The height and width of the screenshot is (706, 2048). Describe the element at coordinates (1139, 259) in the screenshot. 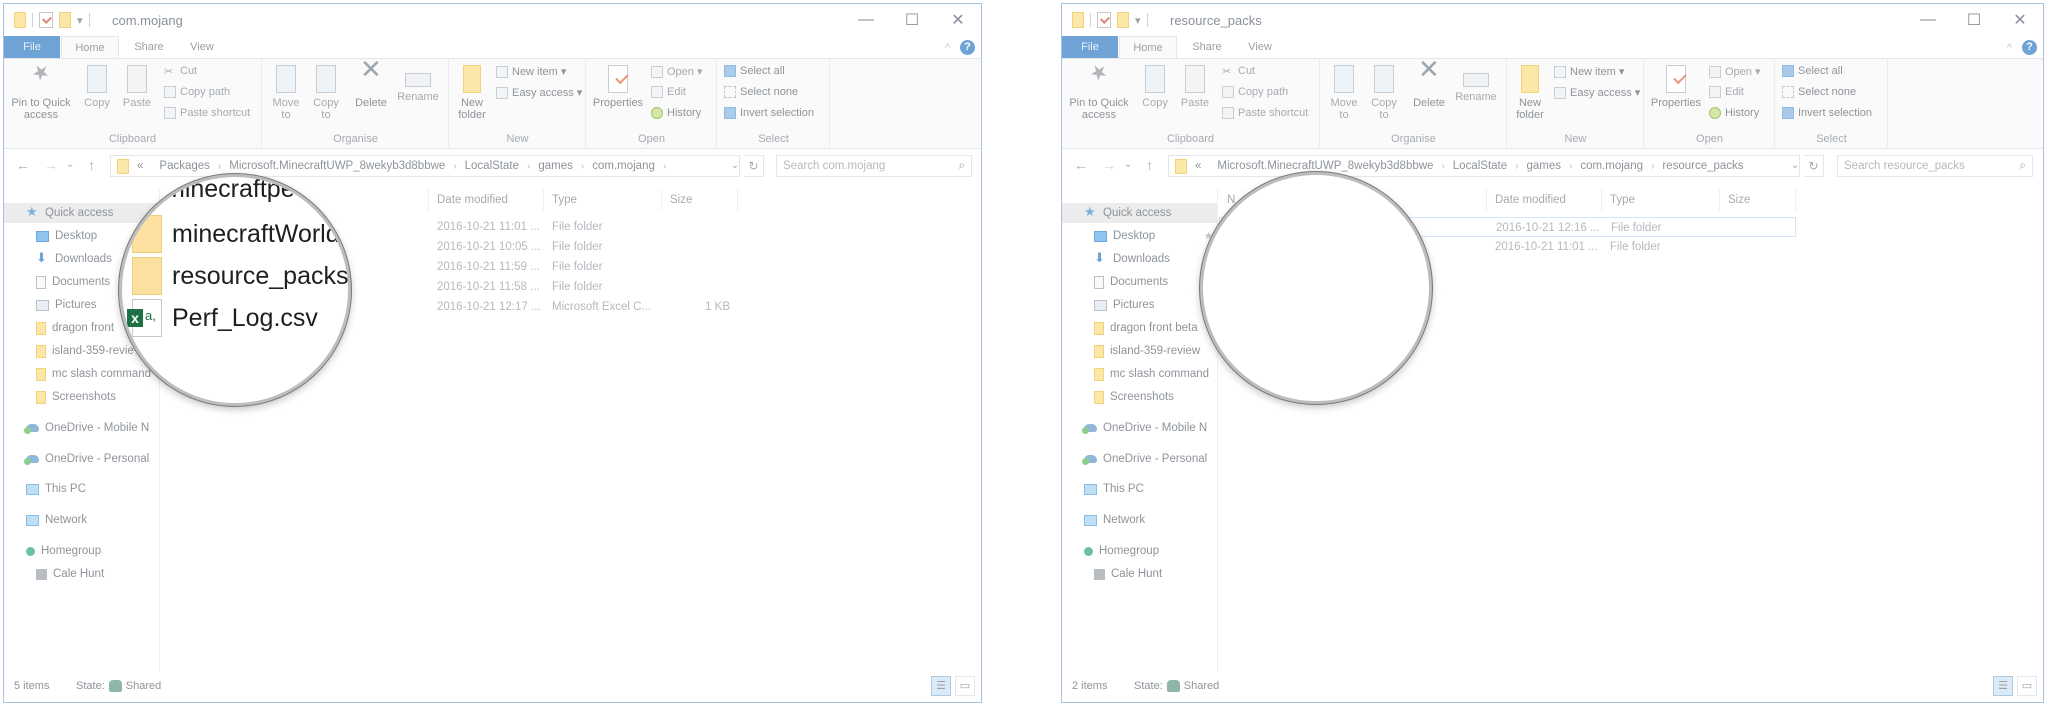

I see `sidebar-item: Downloads★` at that location.